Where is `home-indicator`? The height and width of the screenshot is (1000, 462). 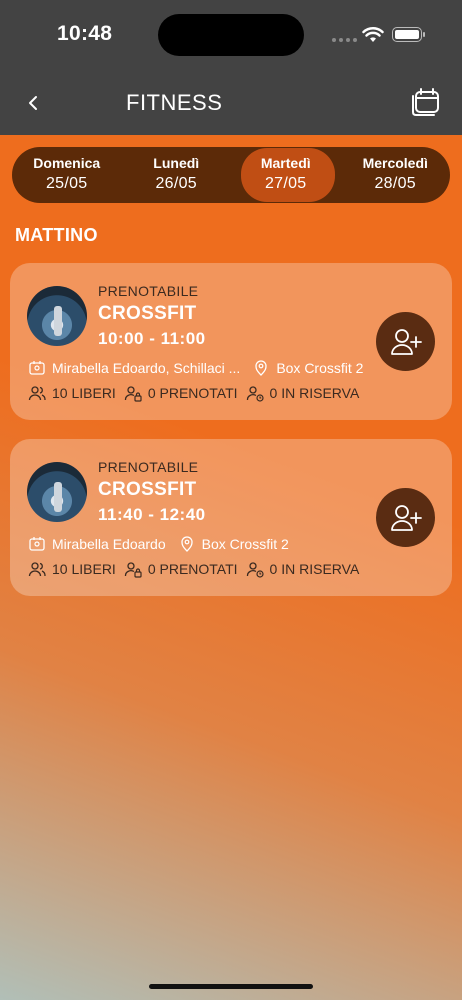 home-indicator is located at coordinates (231, 986).